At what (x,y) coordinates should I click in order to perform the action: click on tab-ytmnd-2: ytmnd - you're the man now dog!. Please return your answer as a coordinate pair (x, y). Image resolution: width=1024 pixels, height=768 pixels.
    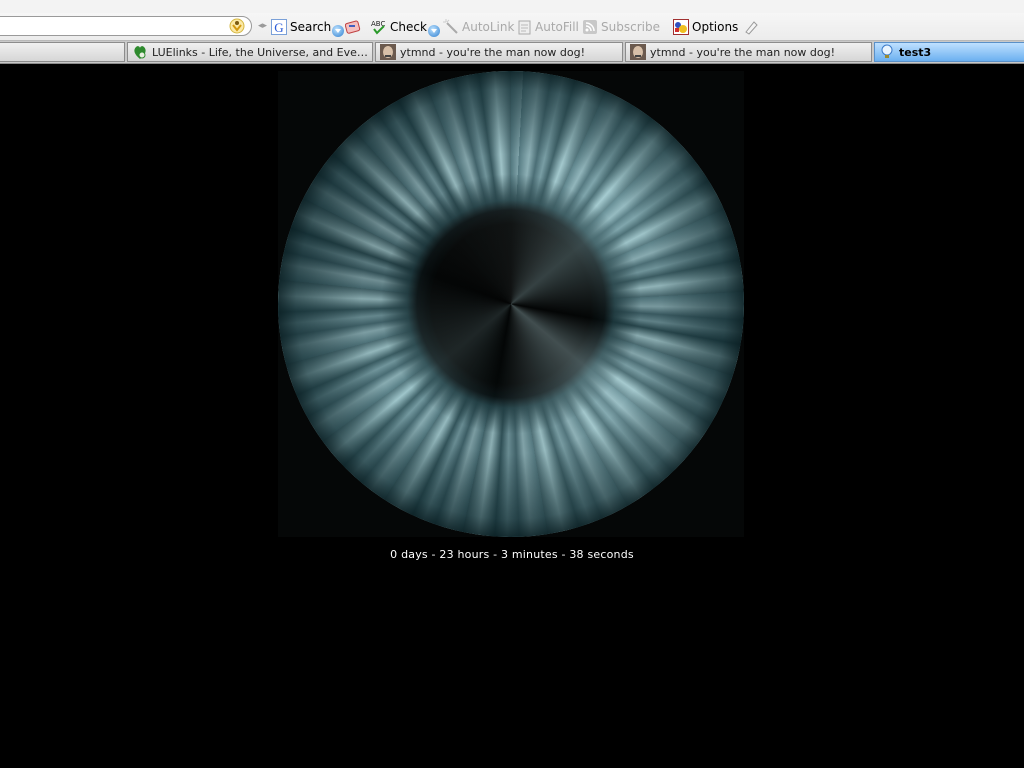
    Looking at the image, I should click on (748, 52).